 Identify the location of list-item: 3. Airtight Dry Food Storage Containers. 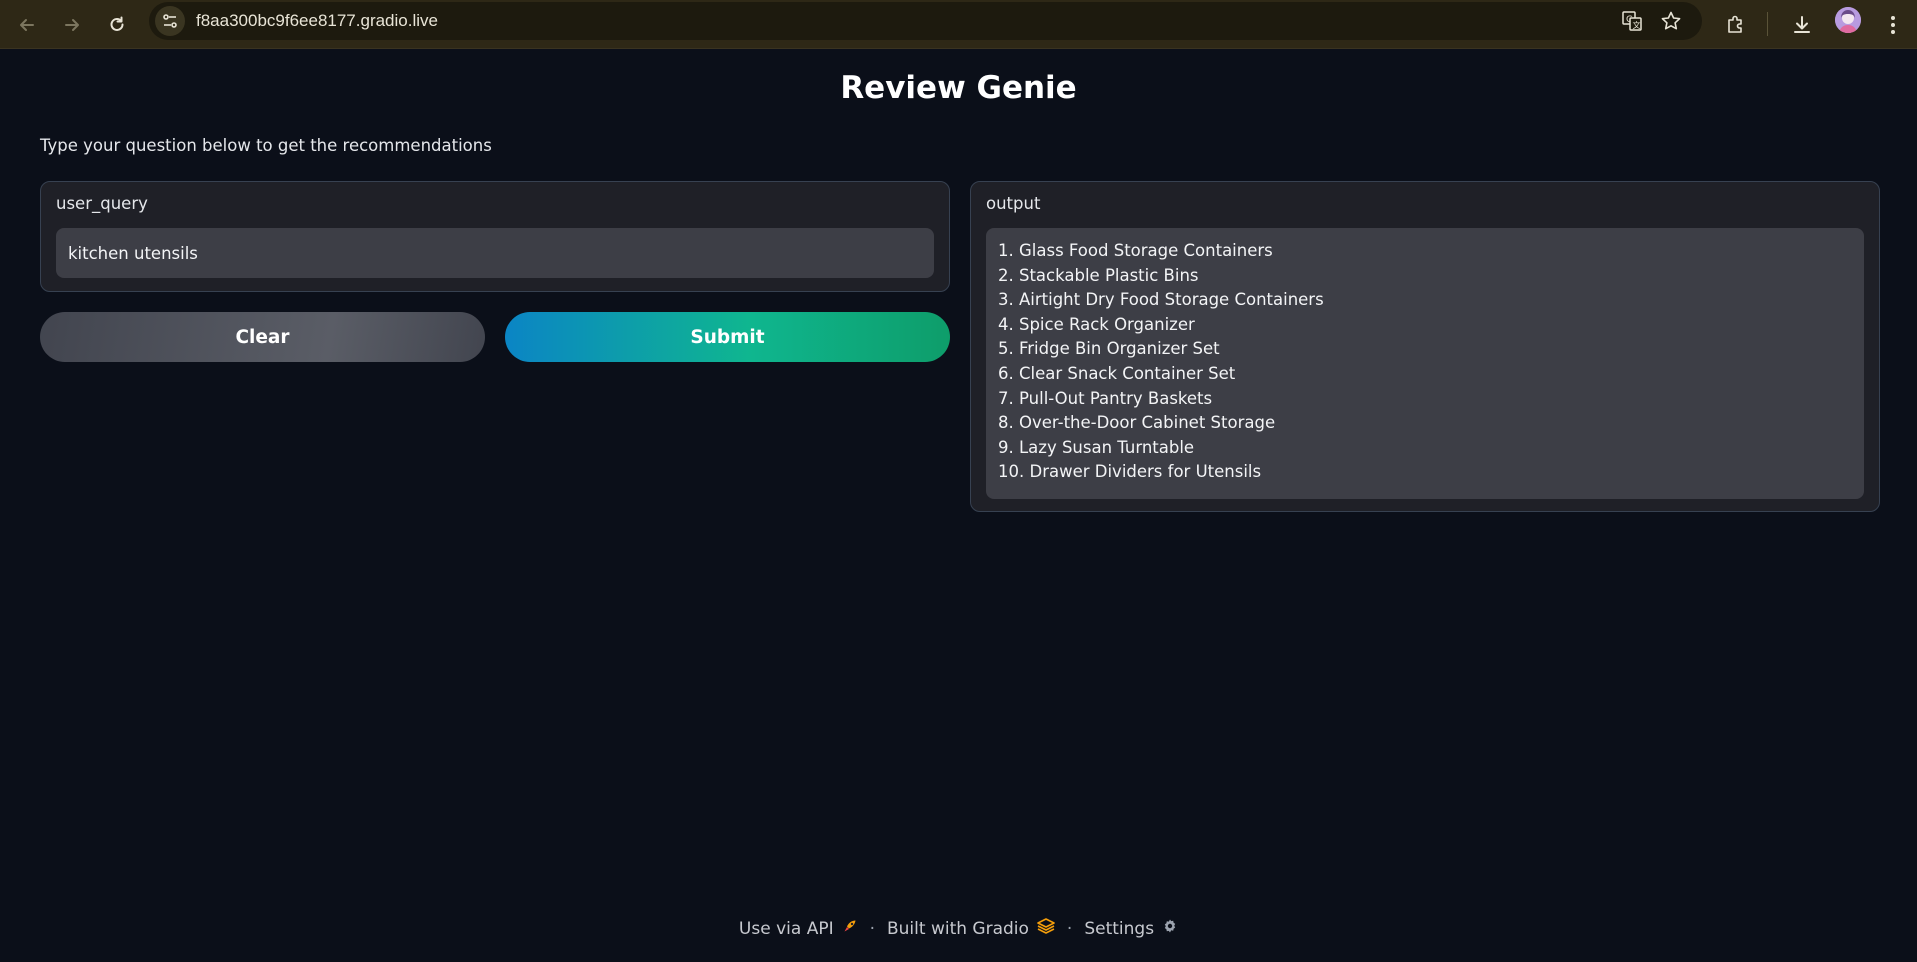
(1161, 300).